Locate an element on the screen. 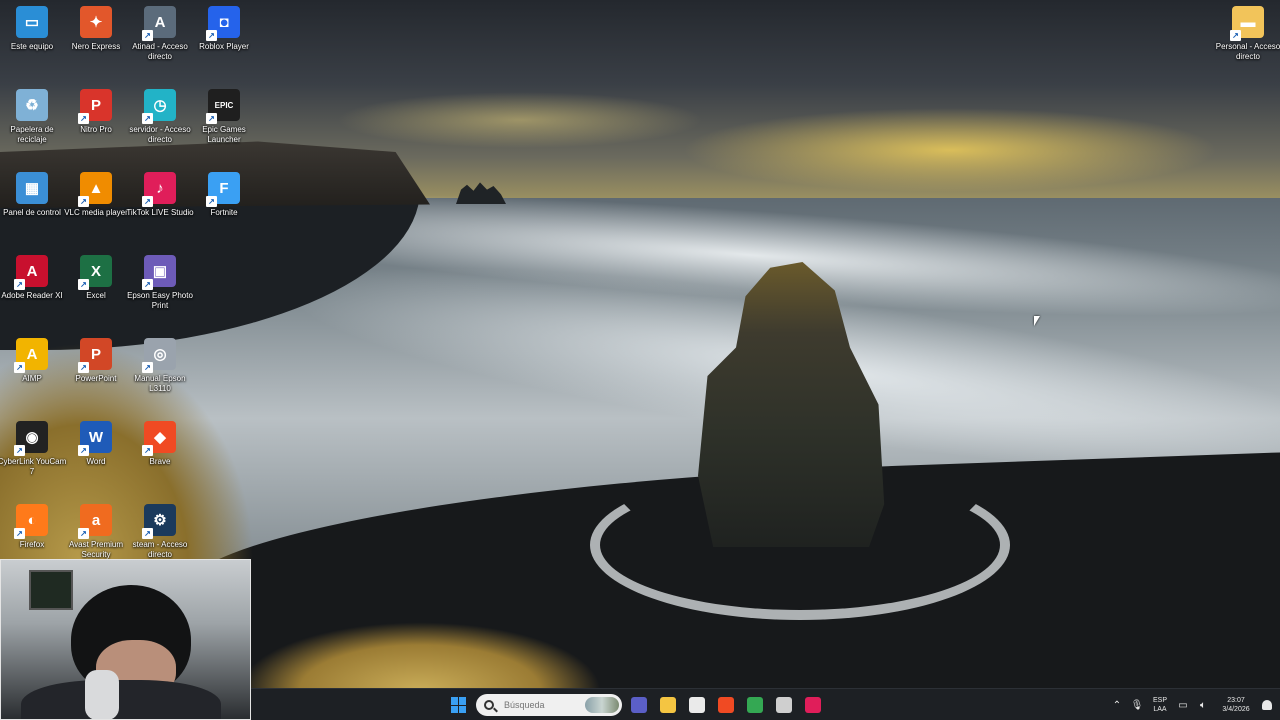 Image resolution: width=1280 pixels, height=720 pixels. avast-icon: a is located at coordinates (95, 521).